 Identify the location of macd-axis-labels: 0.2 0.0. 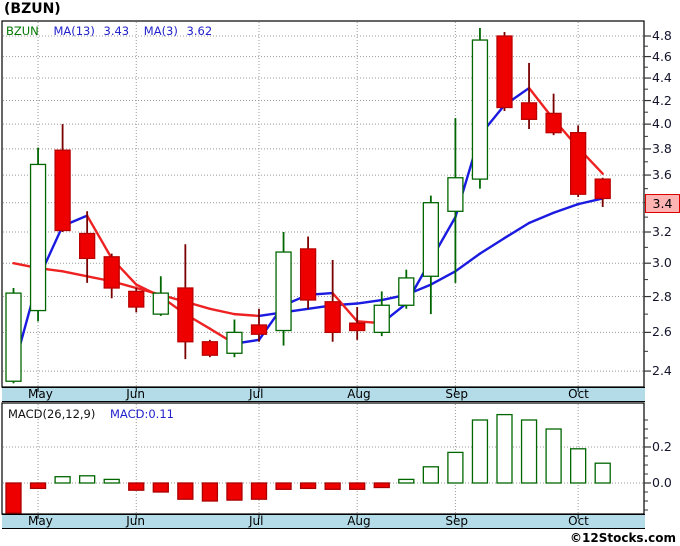
(666, 273).